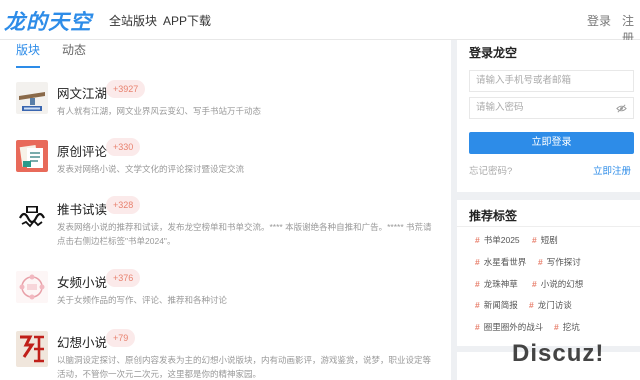 This screenshot has height=380, width=640. I want to click on forum-title: 幻想小说, so click(82, 341).